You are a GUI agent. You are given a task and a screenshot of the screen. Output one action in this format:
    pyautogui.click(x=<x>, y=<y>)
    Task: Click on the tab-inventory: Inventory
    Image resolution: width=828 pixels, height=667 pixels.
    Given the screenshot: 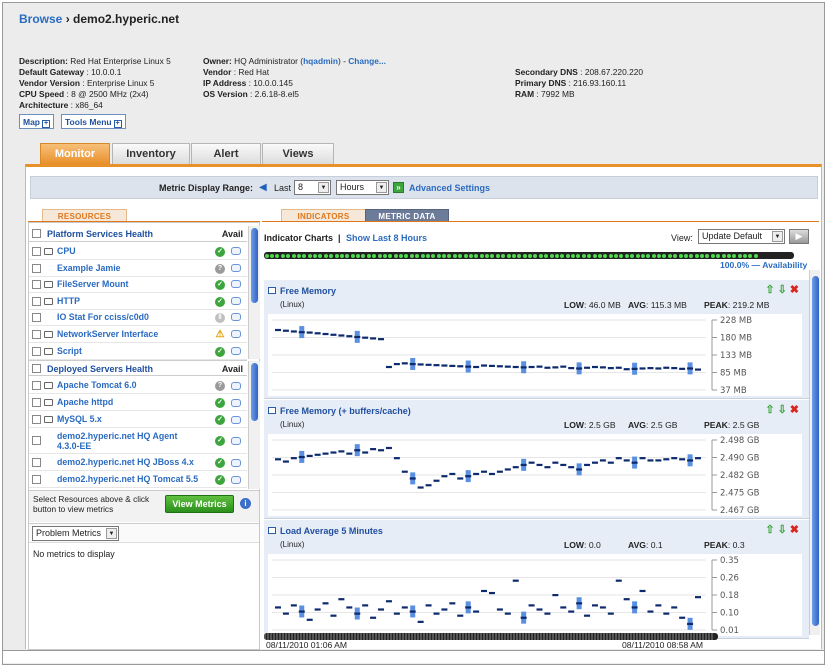 What is the action you would take?
    pyautogui.click(x=151, y=153)
    